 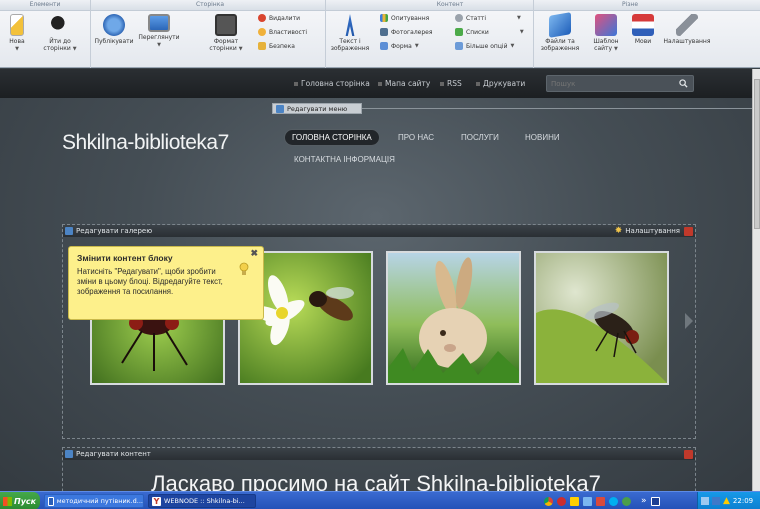 I want to click on search-input, so click(x=611, y=84).